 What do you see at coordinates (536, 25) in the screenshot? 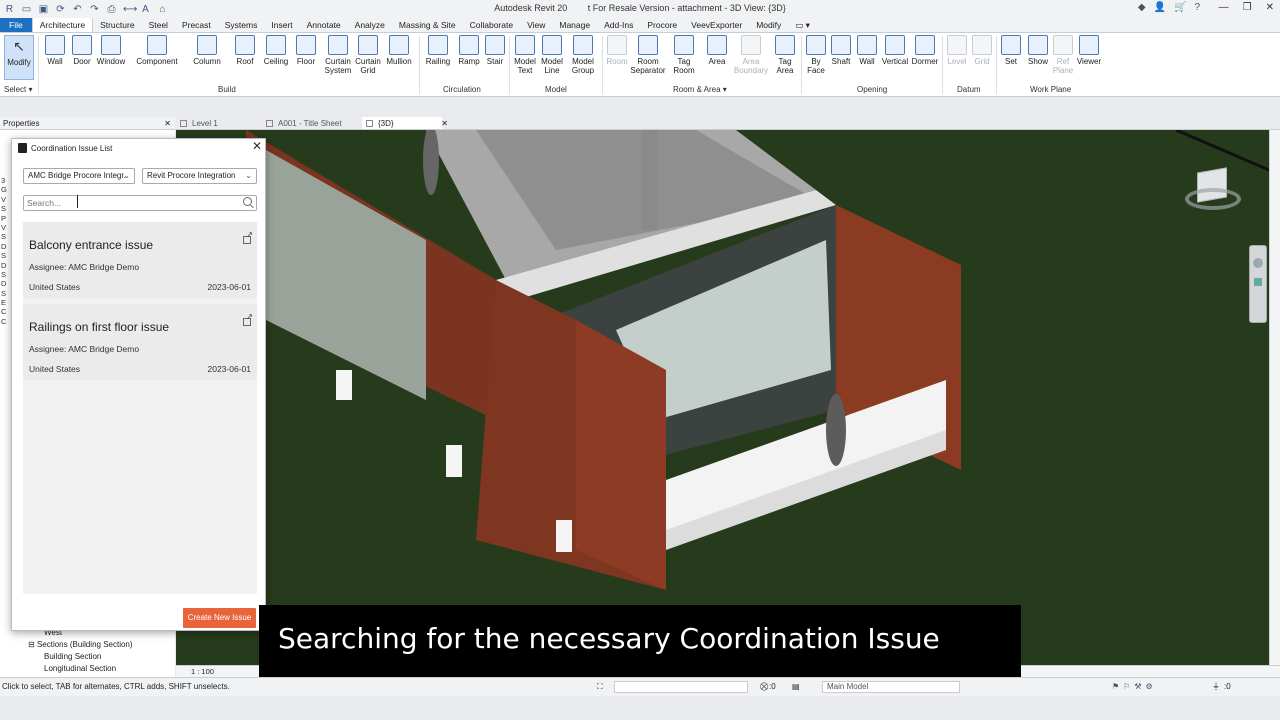
I see `tab-view: View` at bounding box center [536, 25].